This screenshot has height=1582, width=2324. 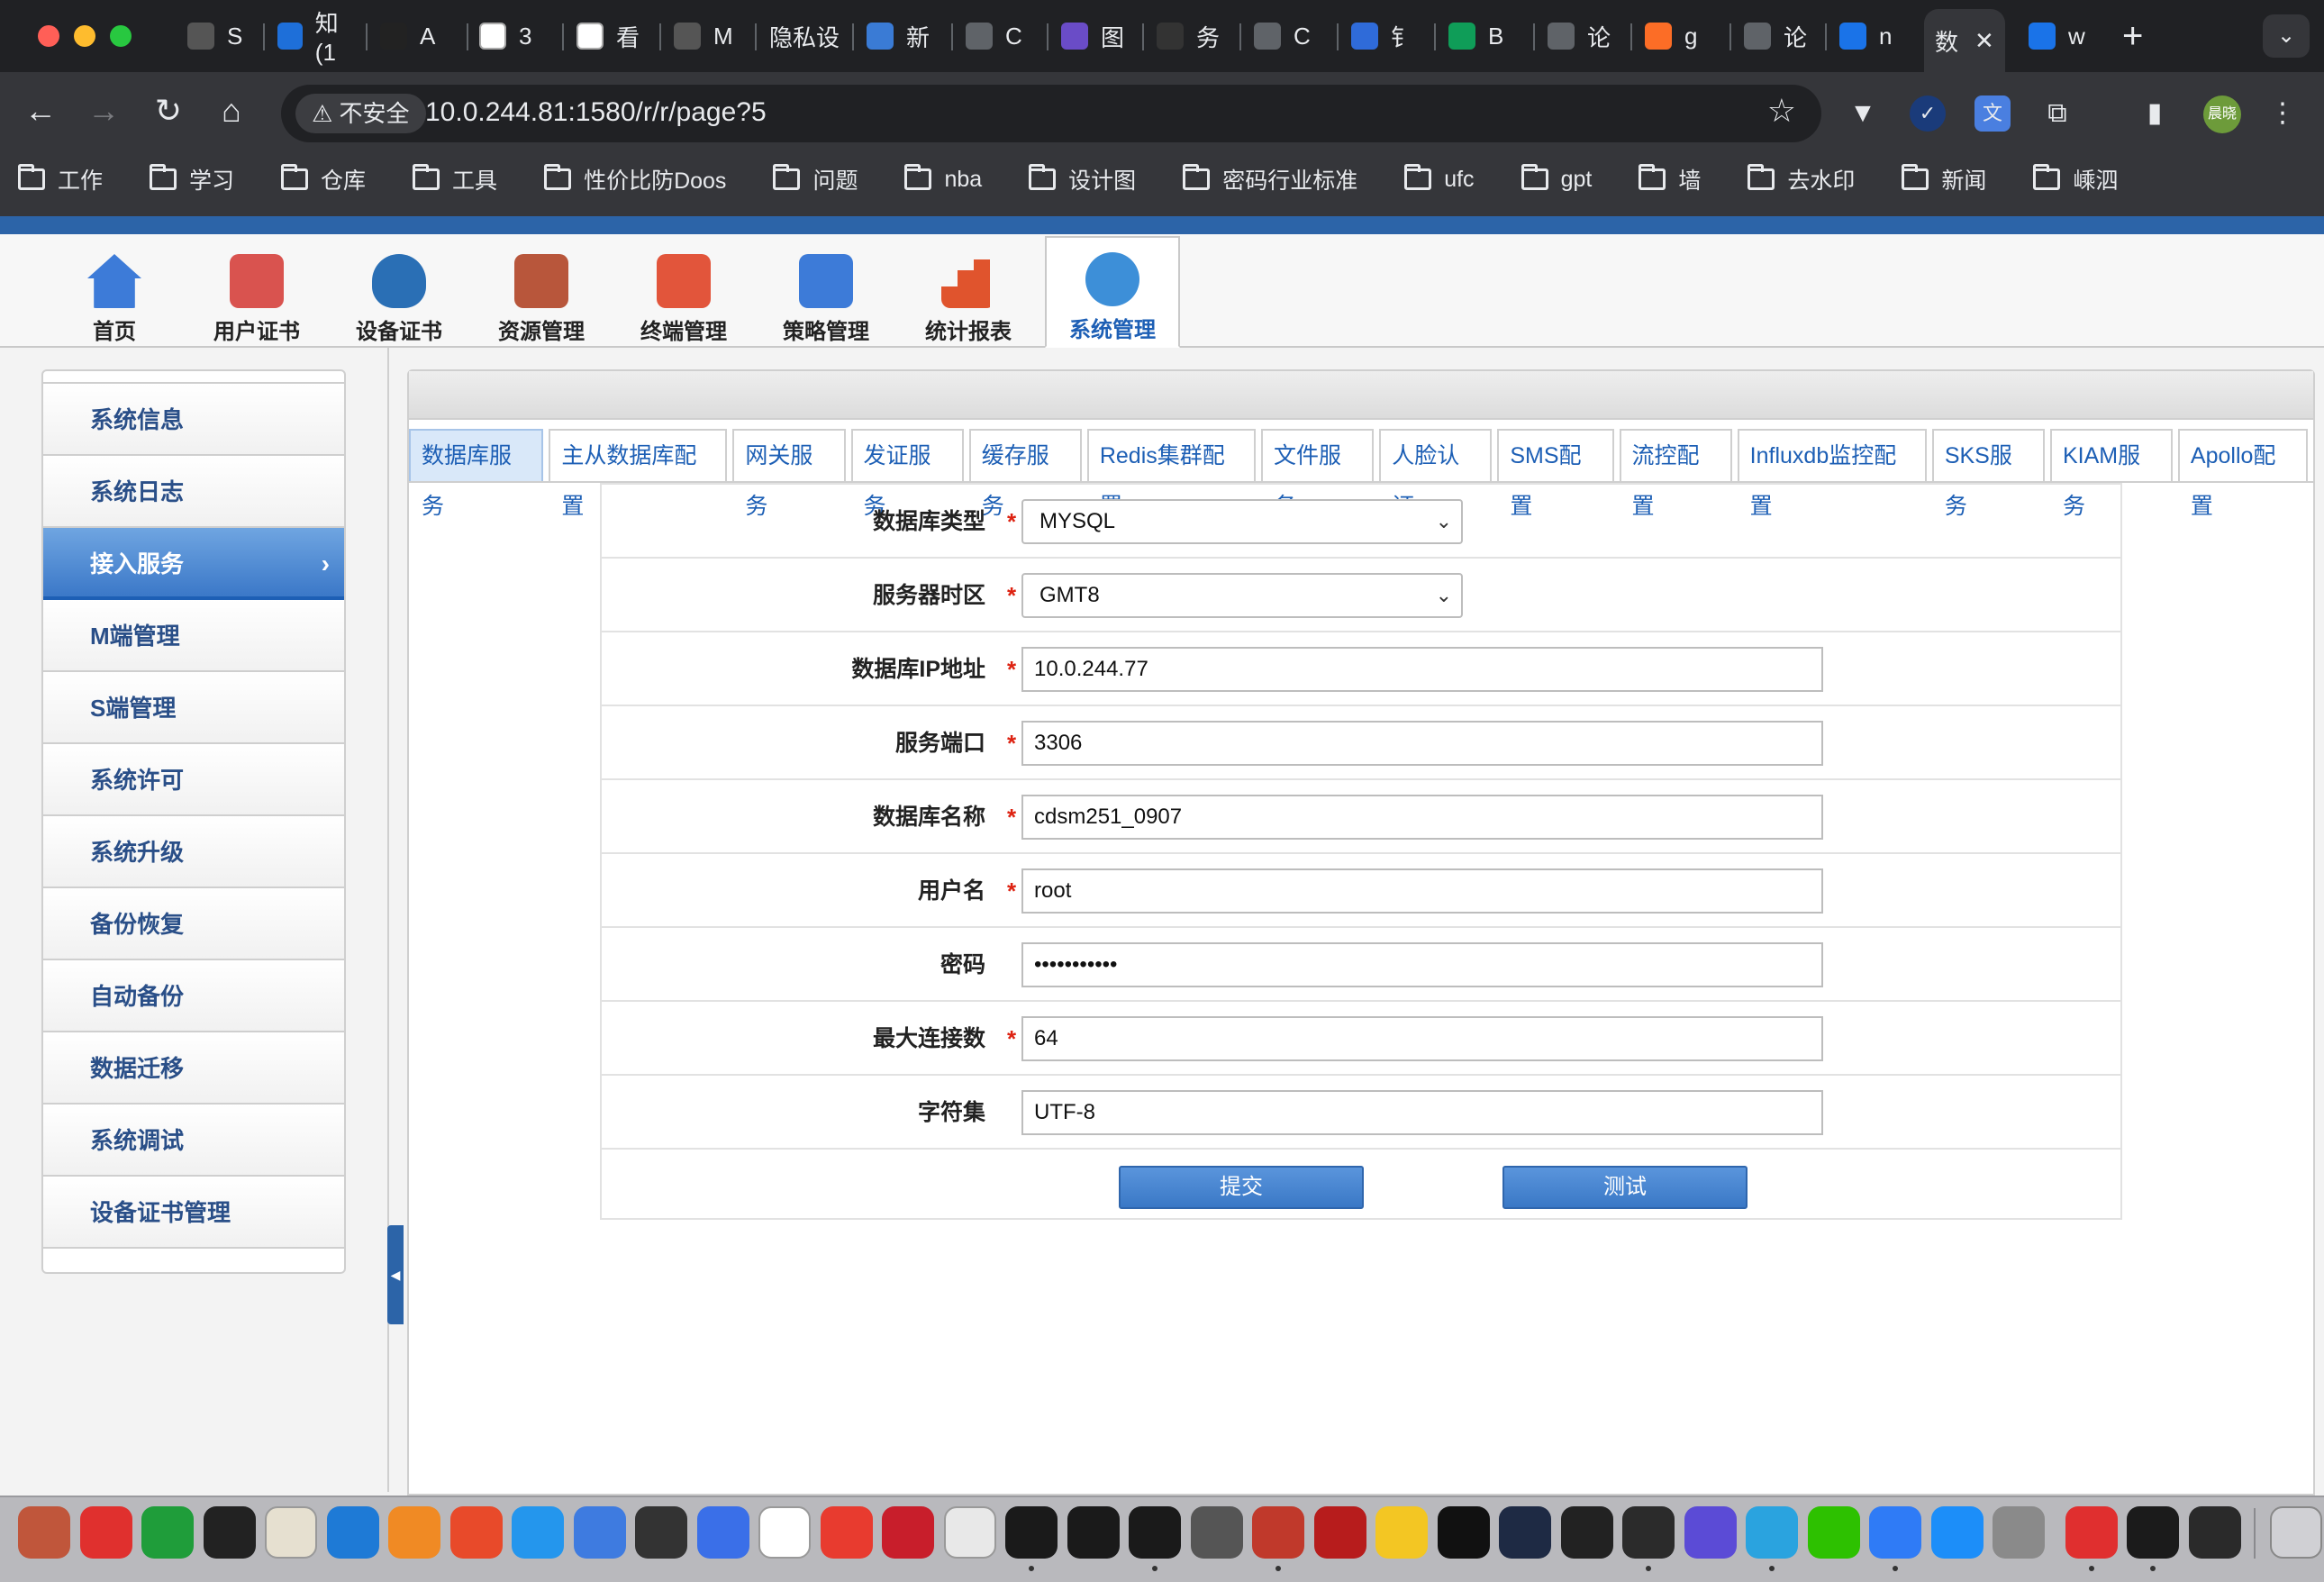 I want to click on pen-app-icon, so click(x=723, y=1532).